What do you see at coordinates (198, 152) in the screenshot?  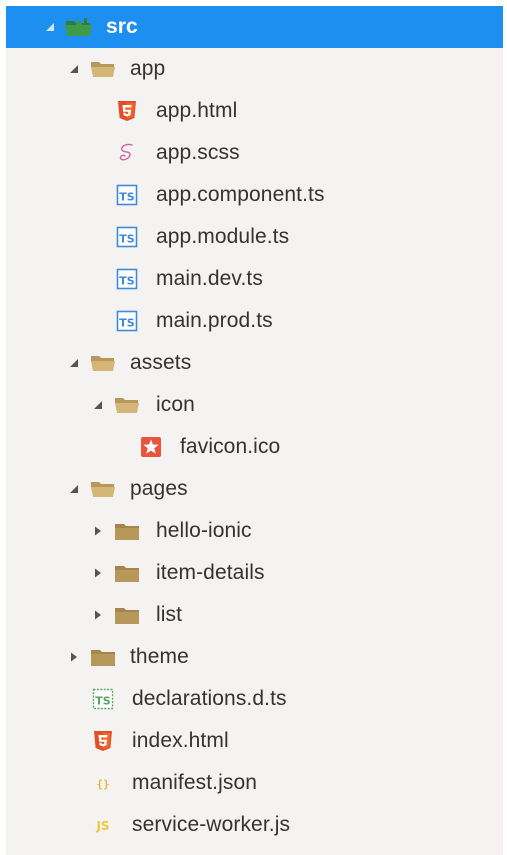 I see `tree-label: app.scss` at bounding box center [198, 152].